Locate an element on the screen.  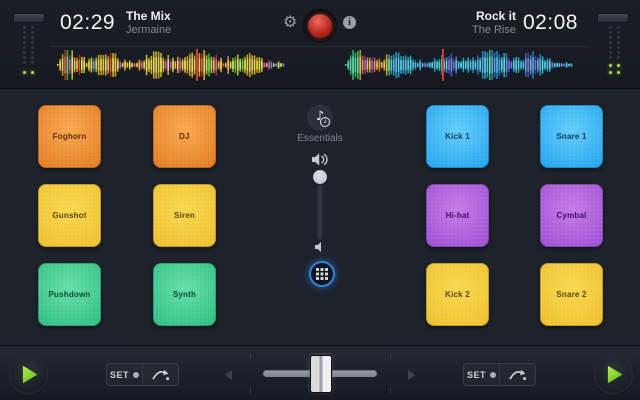
sample-pad: Gunshot is located at coordinates (69, 215).